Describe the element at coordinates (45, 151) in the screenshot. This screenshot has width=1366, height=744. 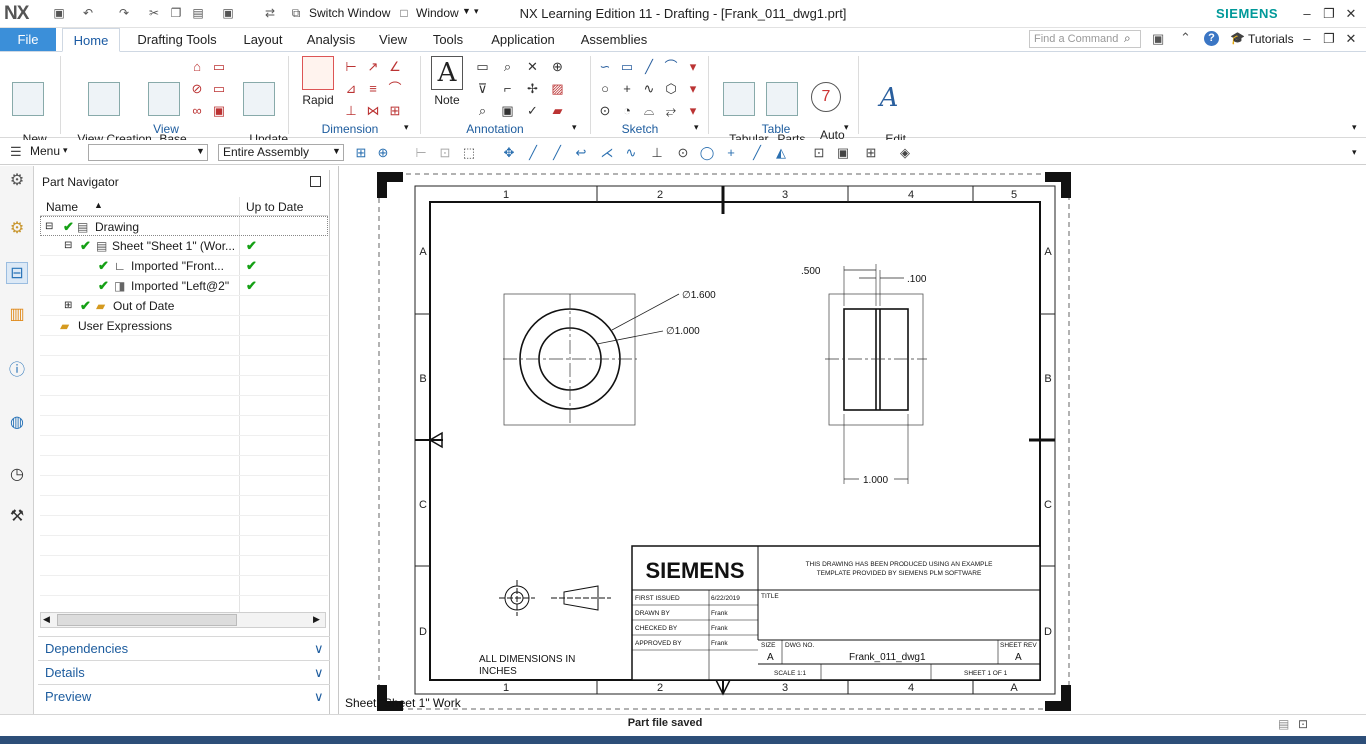
I see `menu-button: Menu` at that location.